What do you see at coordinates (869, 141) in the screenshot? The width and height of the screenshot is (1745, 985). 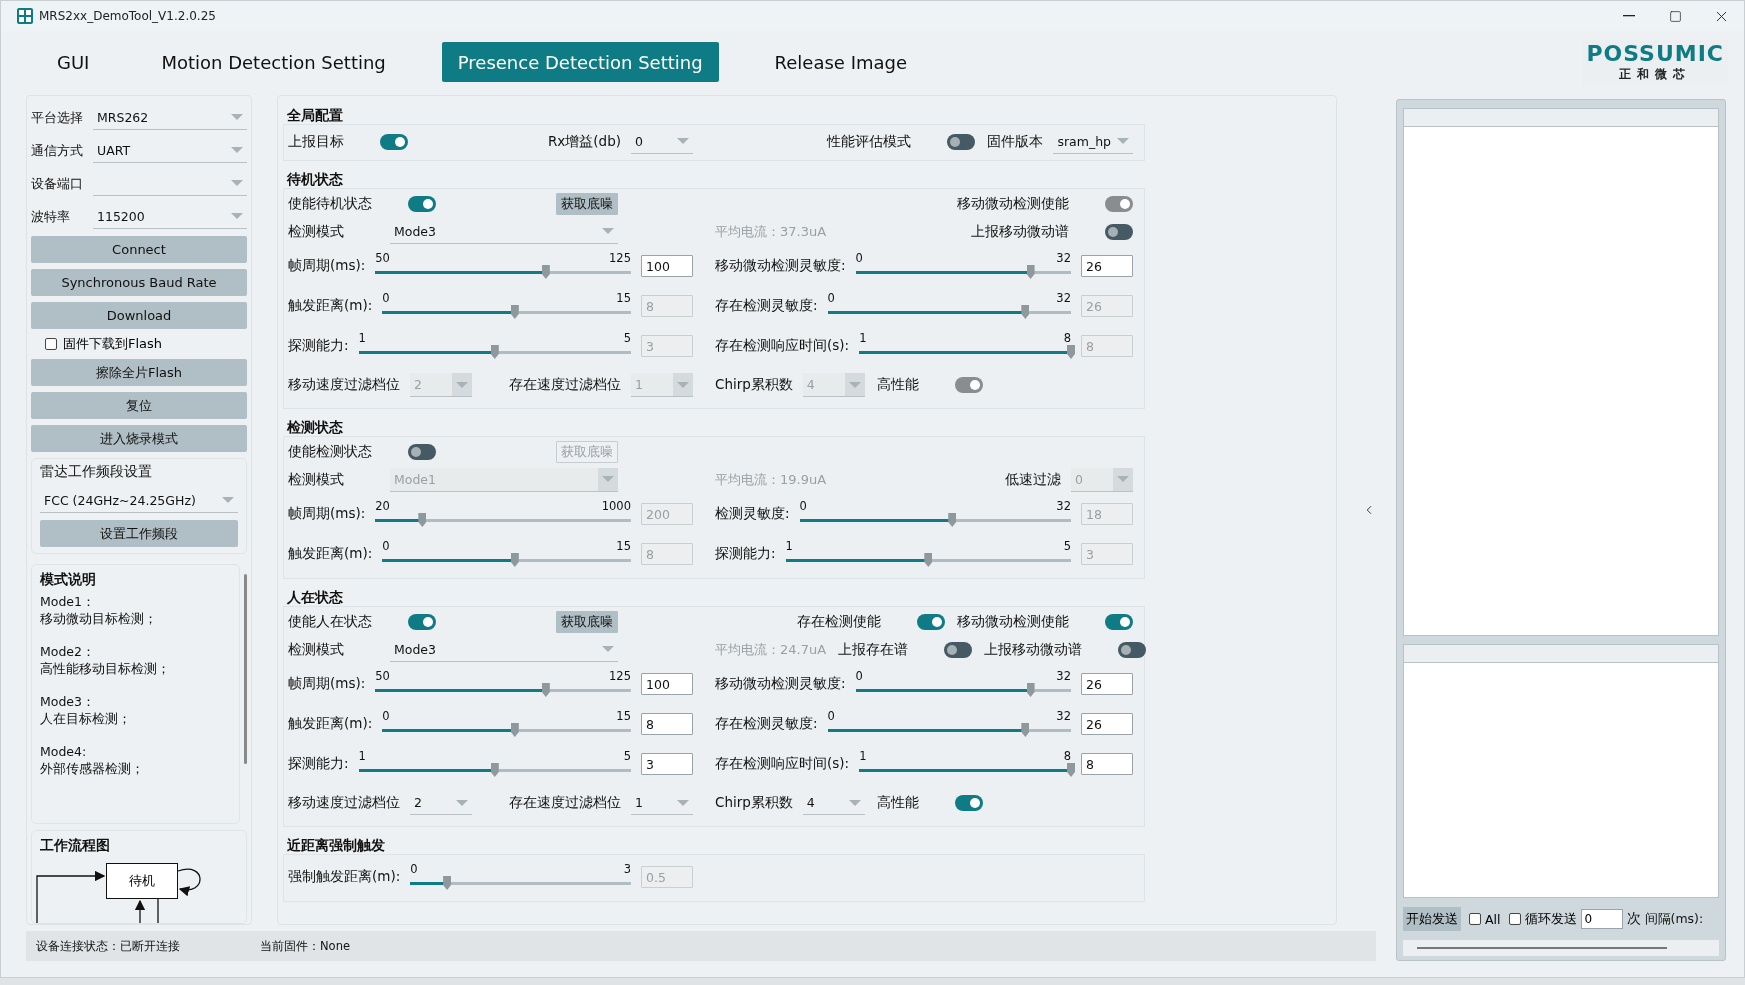 I see `toggle-label: 性能评估模式` at bounding box center [869, 141].